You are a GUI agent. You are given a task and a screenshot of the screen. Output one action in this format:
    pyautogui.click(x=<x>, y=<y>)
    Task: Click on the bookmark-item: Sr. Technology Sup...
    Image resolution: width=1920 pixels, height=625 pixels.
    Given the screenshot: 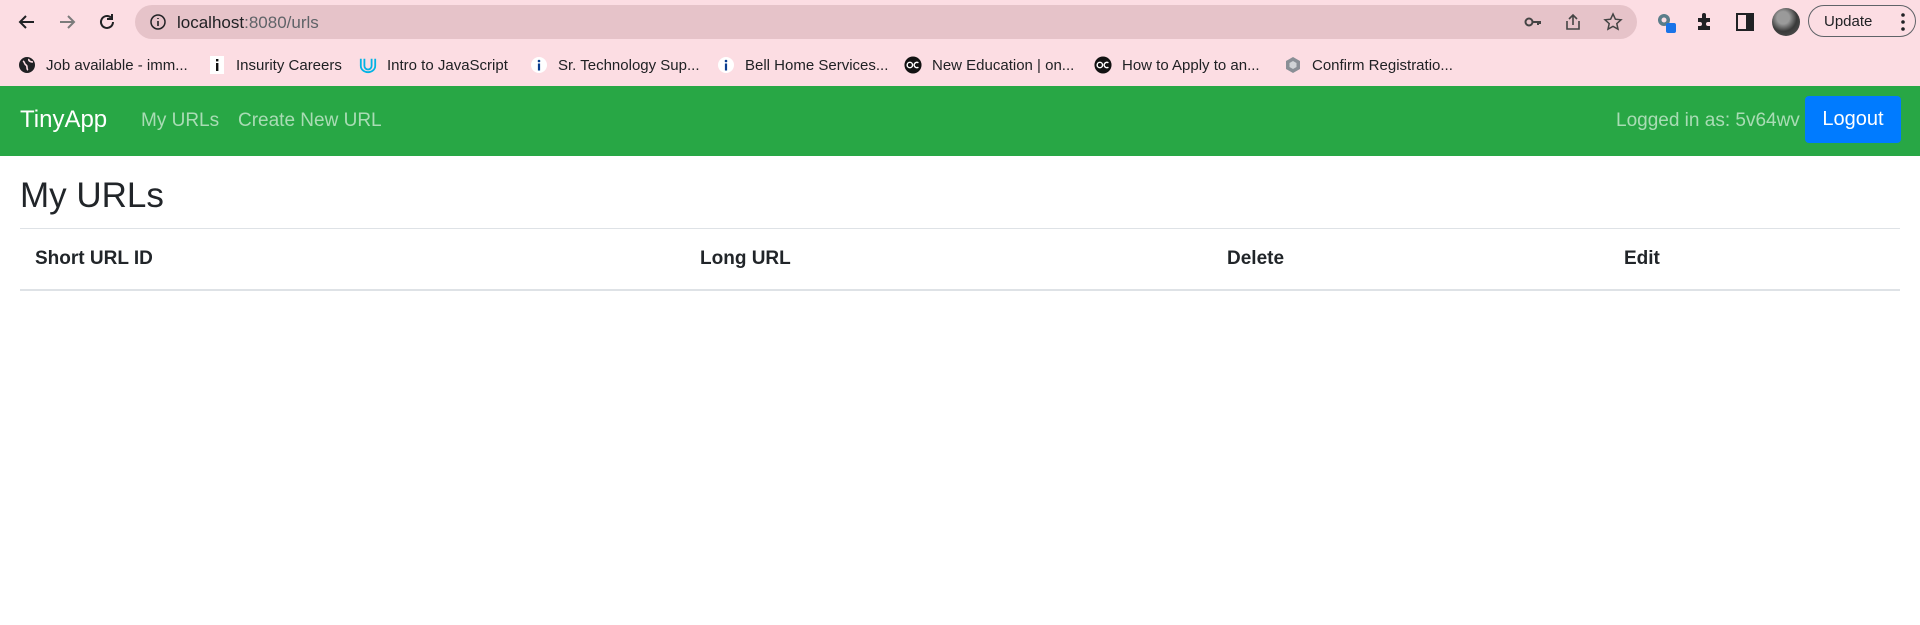 What is the action you would take?
    pyautogui.click(x=614, y=65)
    